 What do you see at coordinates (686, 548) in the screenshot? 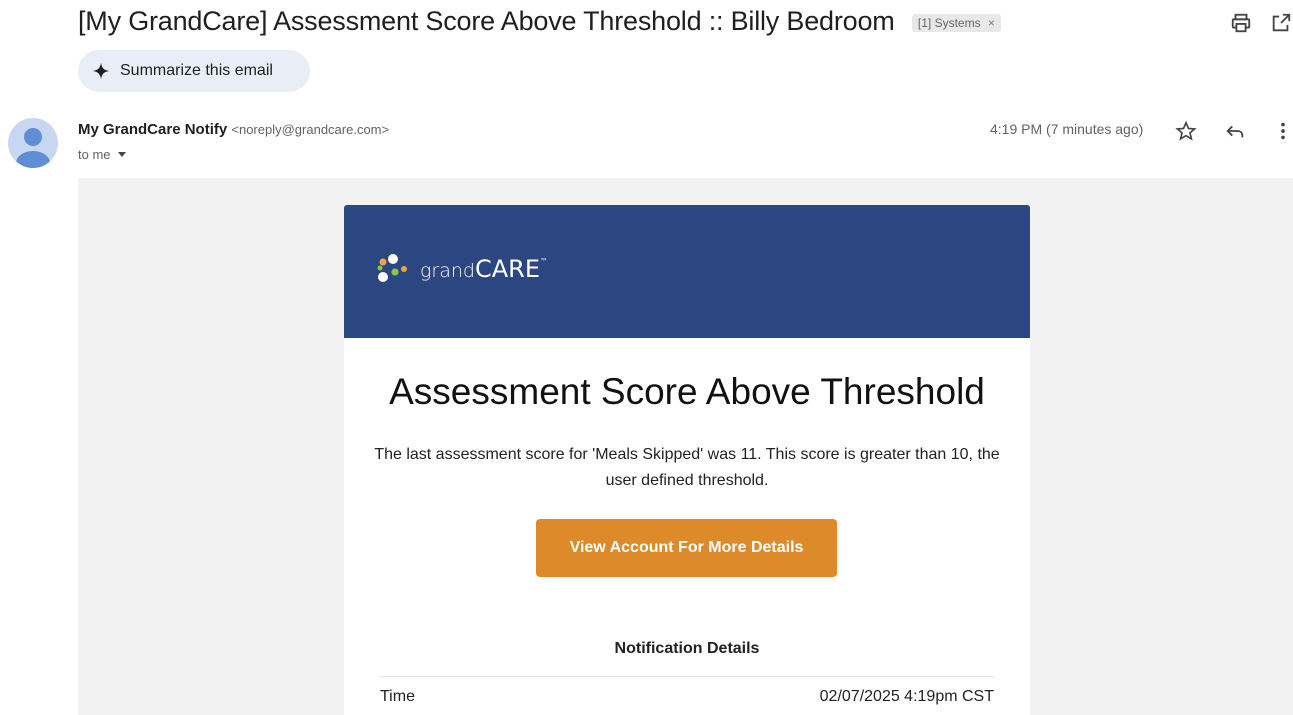
I see `view-account-button: View Account For More Details` at bounding box center [686, 548].